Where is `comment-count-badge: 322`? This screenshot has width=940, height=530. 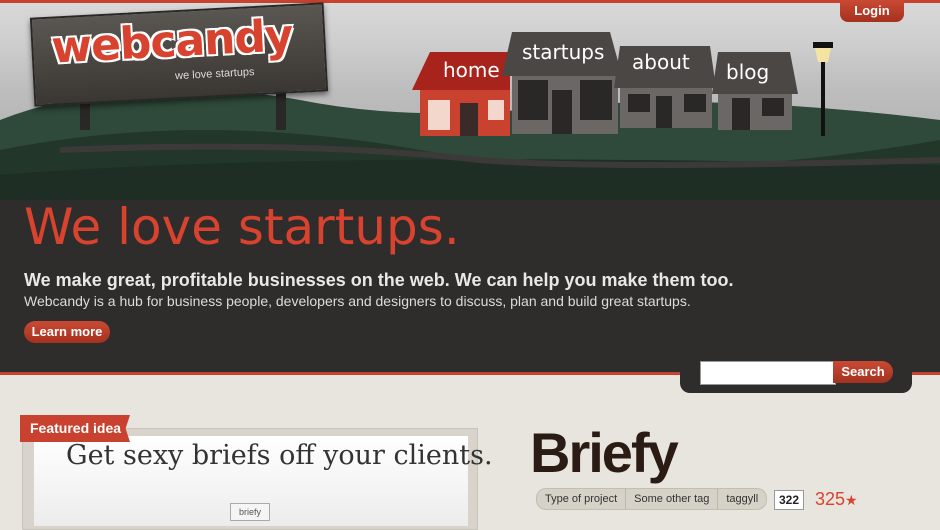 comment-count-badge: 322 is located at coordinates (789, 500).